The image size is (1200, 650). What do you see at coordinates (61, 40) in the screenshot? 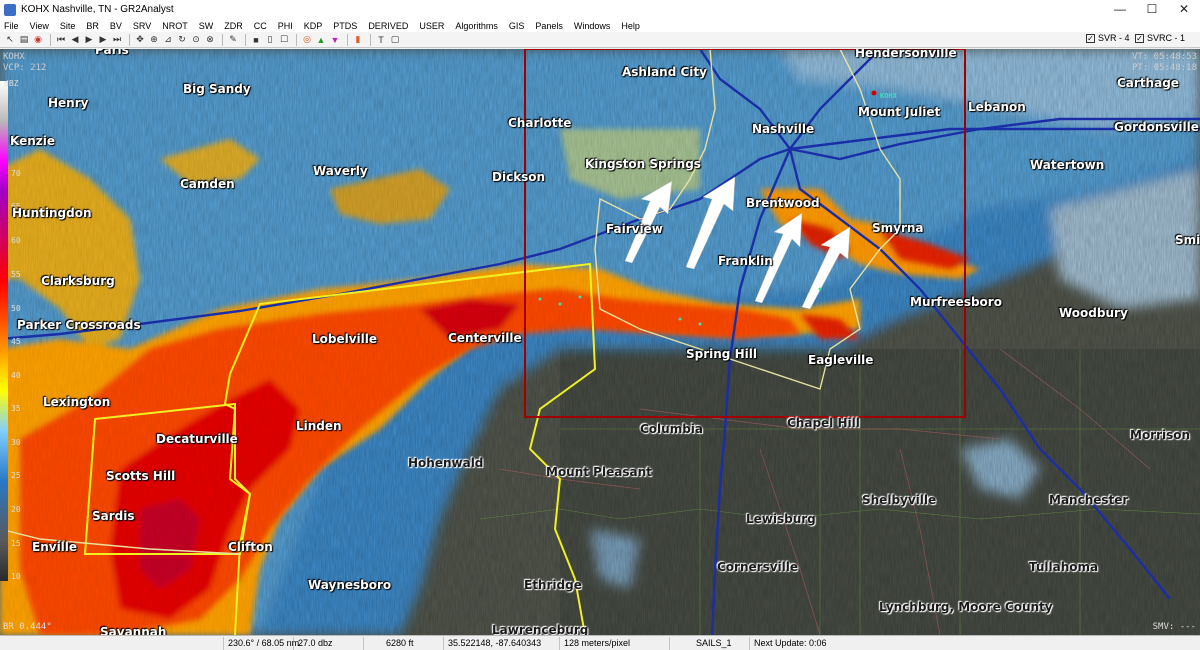
I see `first-frame-icon: ⏮` at bounding box center [61, 40].